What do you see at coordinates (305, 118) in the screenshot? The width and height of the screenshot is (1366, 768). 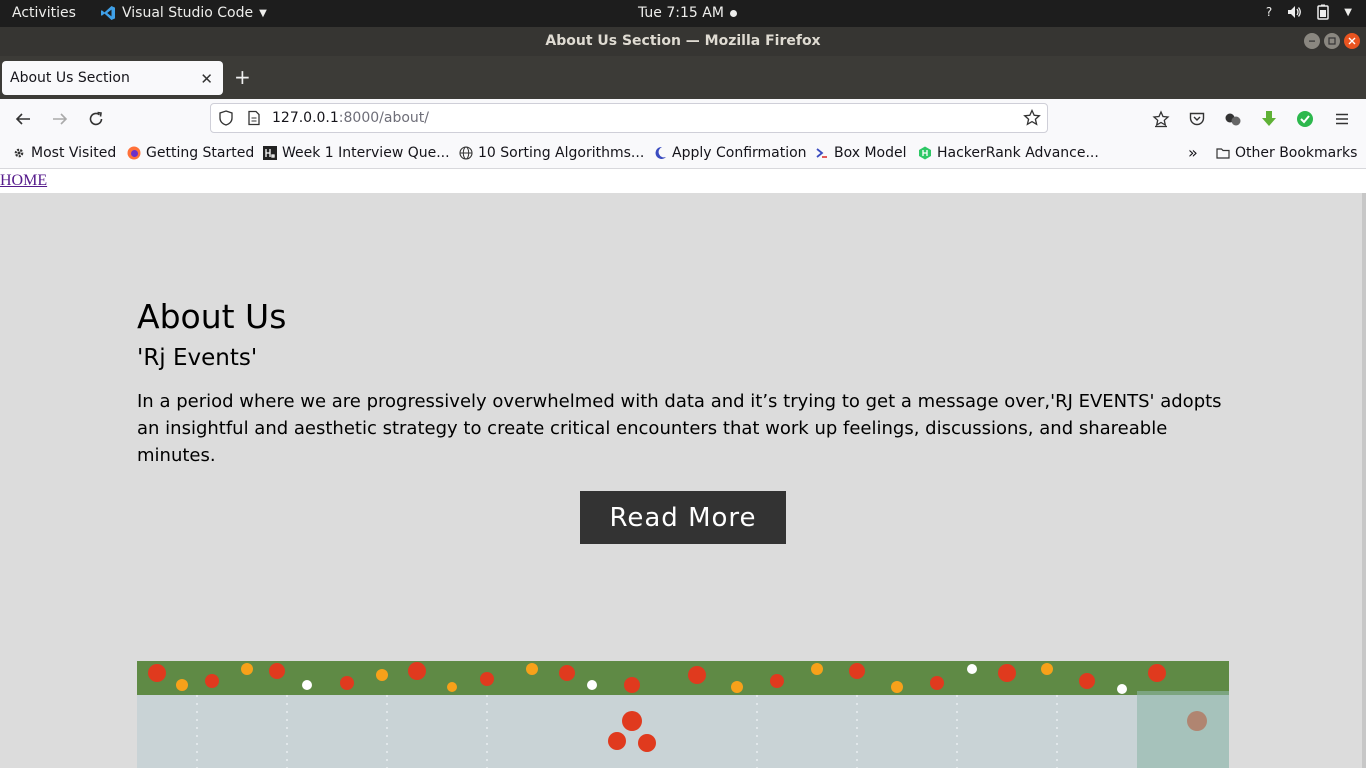 I see `url-host: 127.0.0.1` at bounding box center [305, 118].